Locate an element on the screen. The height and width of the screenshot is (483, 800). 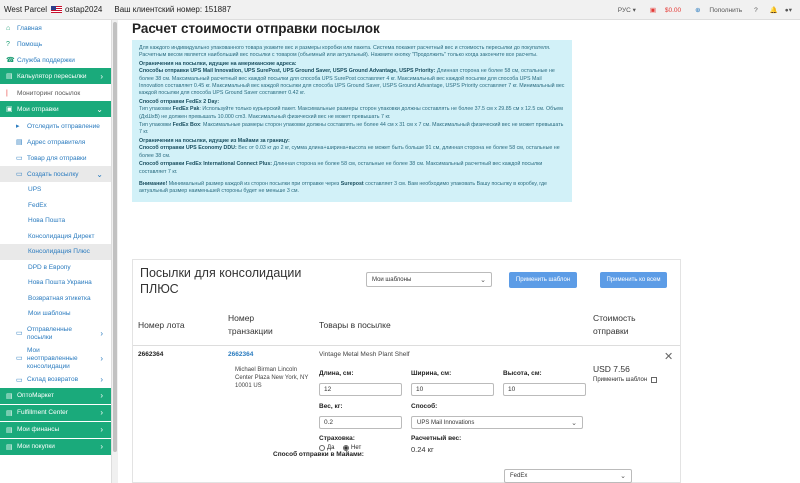
sidebar-item-sender-address: ▤ Адрес отправителя is located at coordinates (55, 142).